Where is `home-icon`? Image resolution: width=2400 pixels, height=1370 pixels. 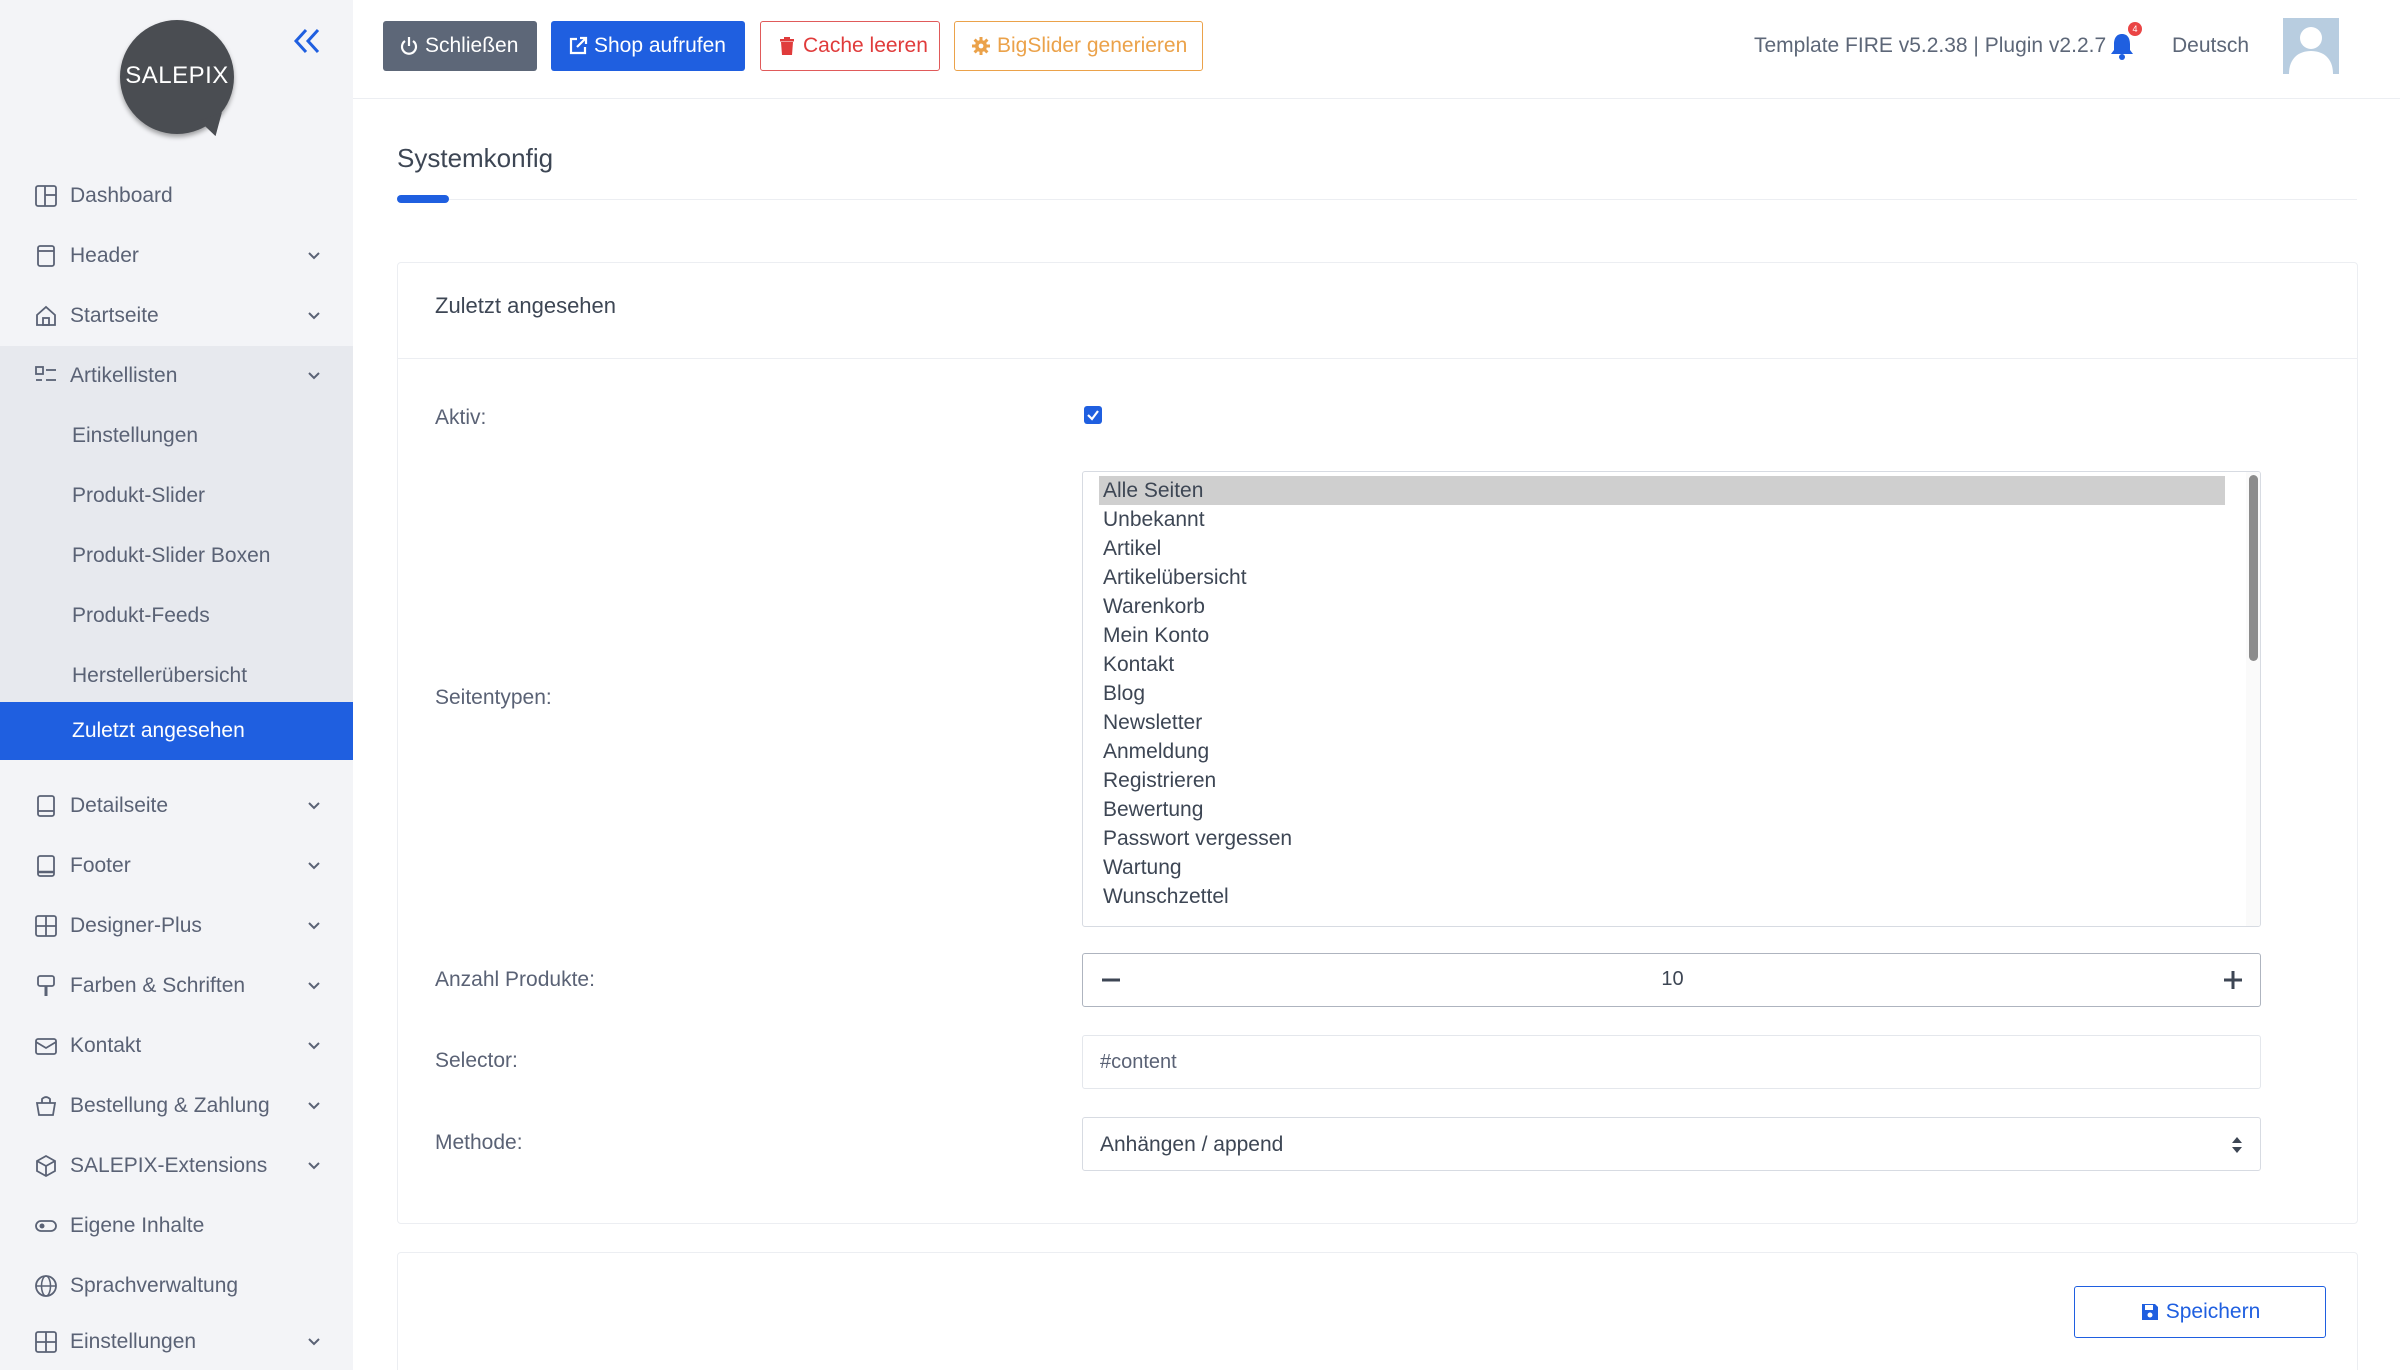 home-icon is located at coordinates (46, 315).